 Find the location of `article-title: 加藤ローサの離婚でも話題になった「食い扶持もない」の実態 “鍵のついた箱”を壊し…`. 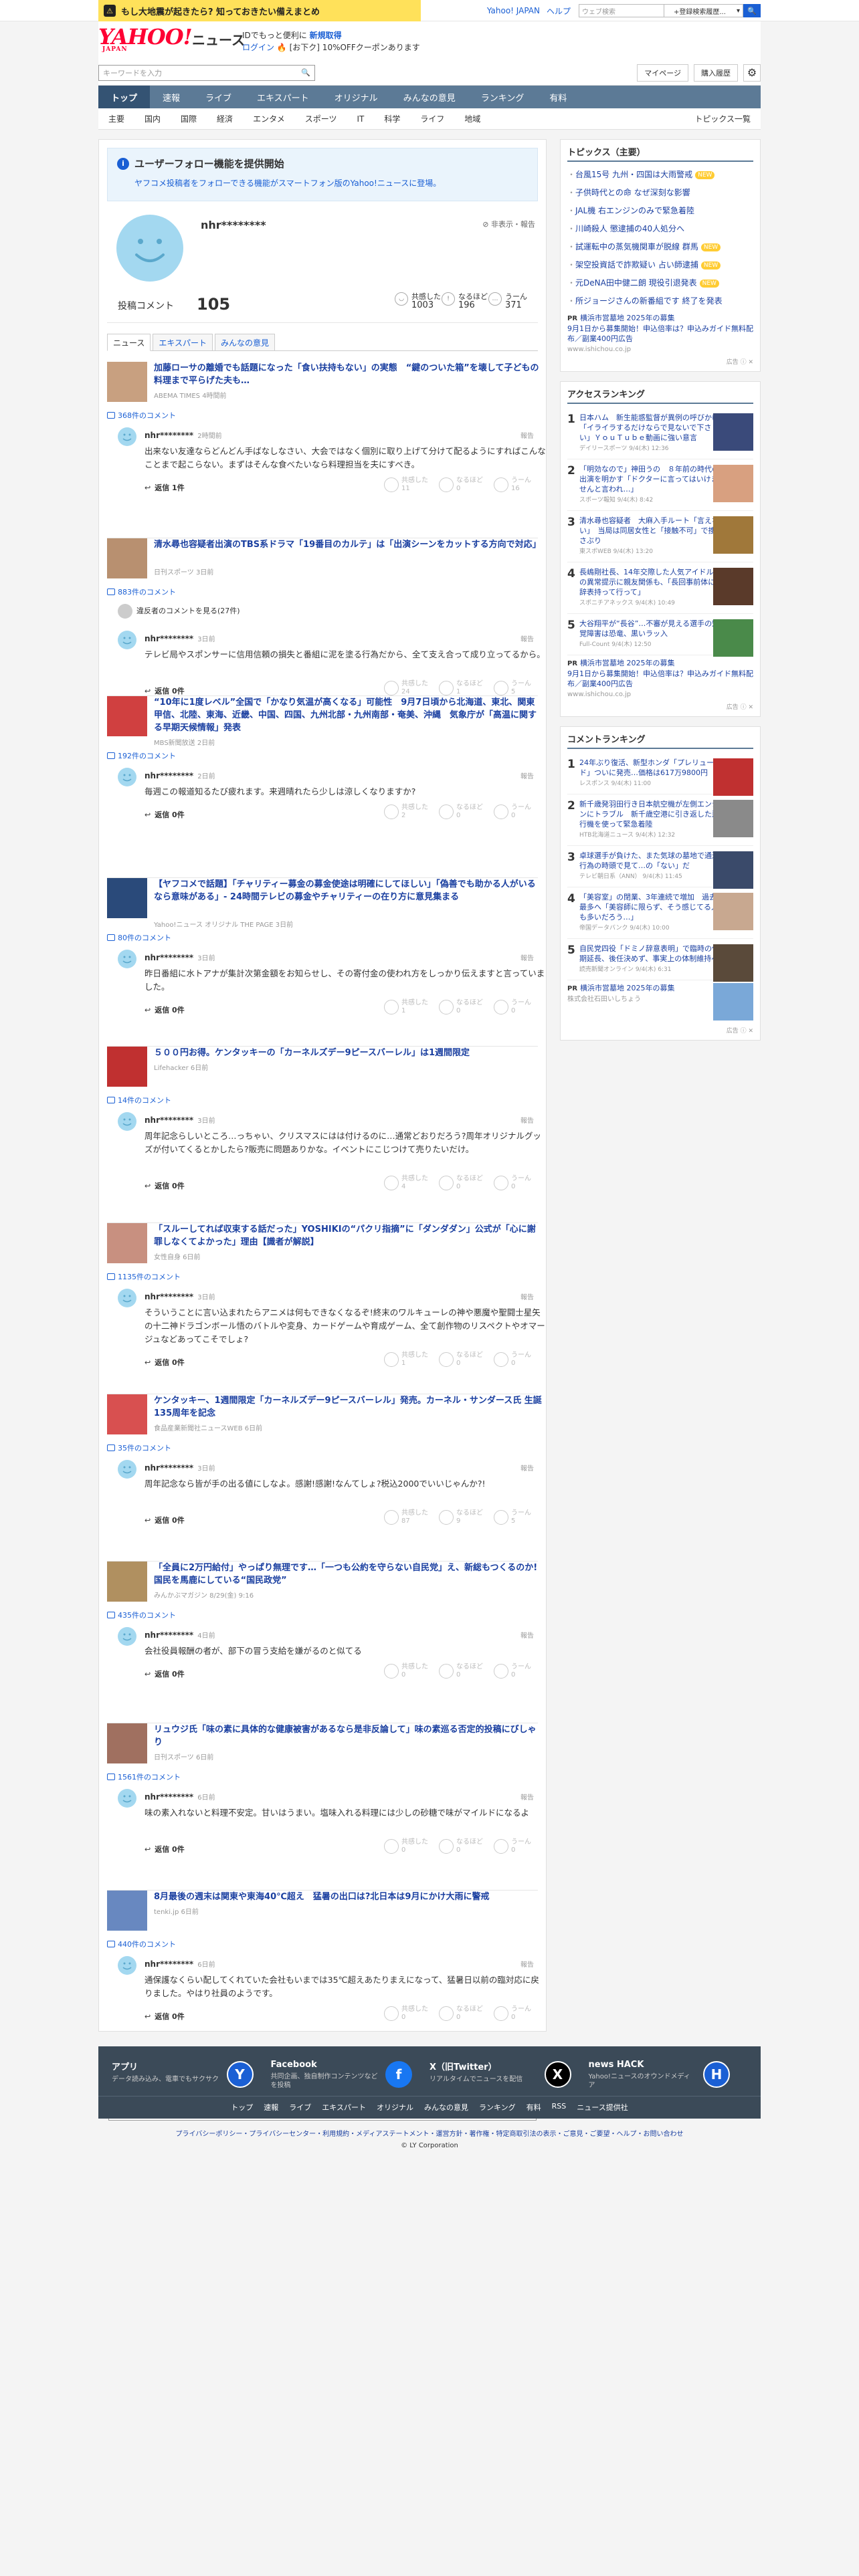

article-title: 加藤ローサの離婚でも話題になった「食い扶持もない」の実態 “鍵のついた箱”を壊し… is located at coordinates (348, 375).